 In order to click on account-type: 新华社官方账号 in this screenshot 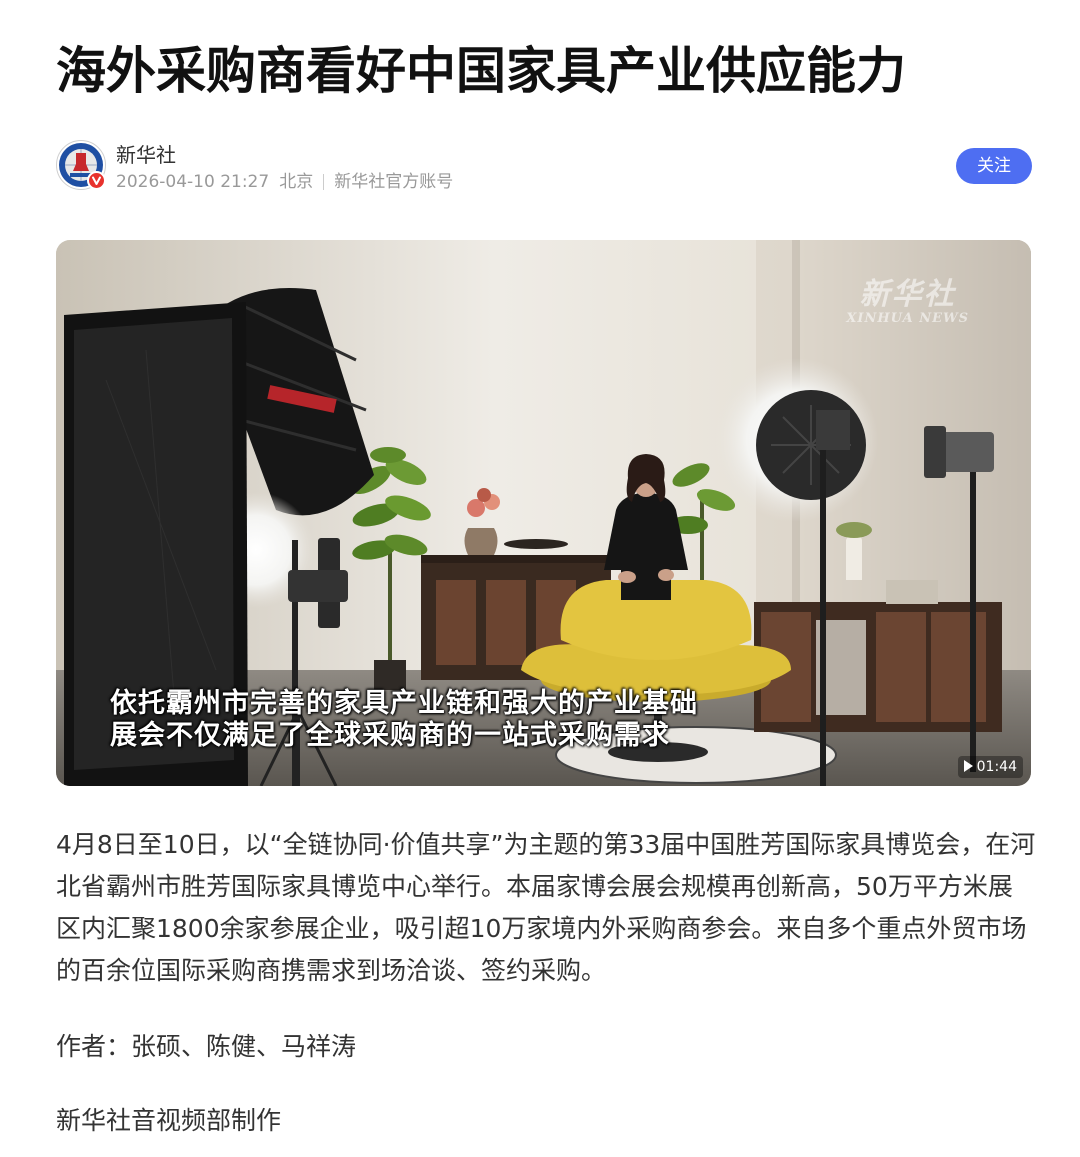, I will do `click(394, 182)`.